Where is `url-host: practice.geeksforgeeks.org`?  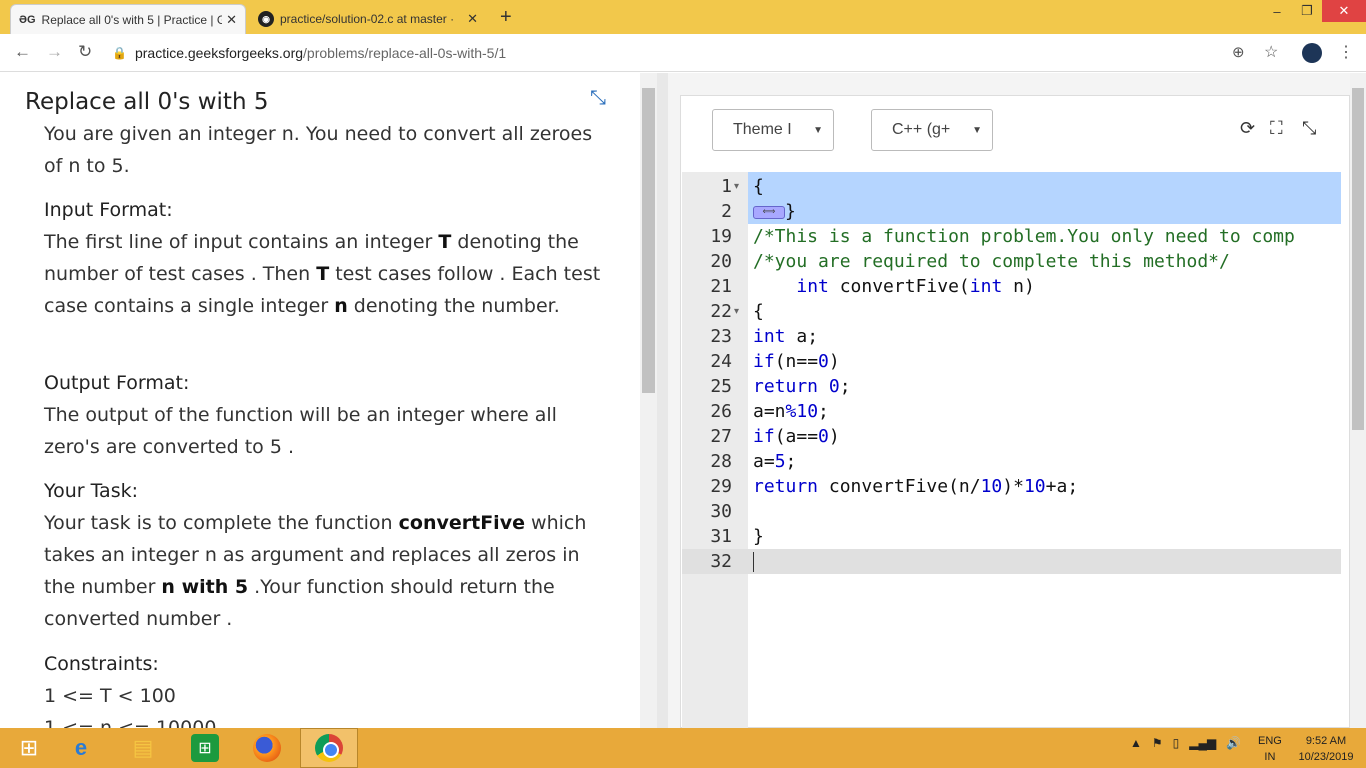 url-host: practice.geeksforgeeks.org is located at coordinates (219, 53).